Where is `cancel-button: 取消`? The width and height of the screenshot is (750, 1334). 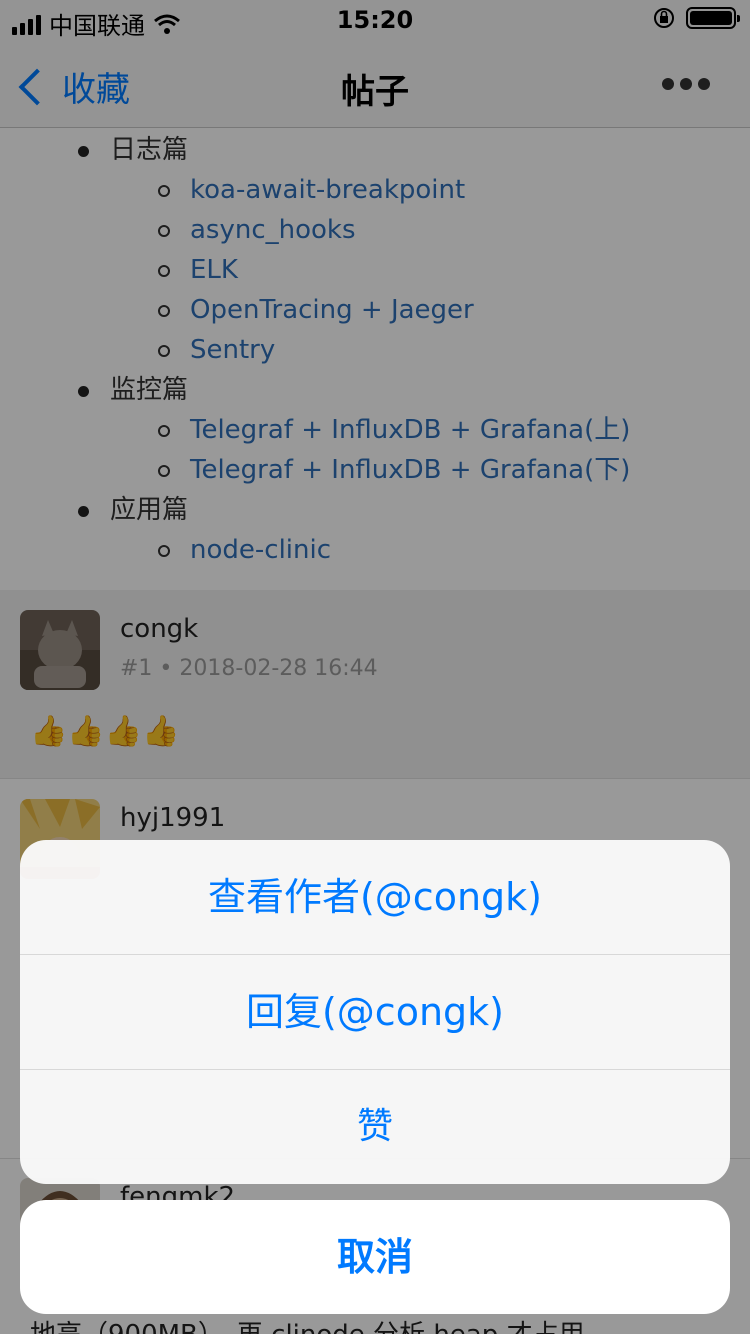
cancel-button: 取消 is located at coordinates (375, 1257).